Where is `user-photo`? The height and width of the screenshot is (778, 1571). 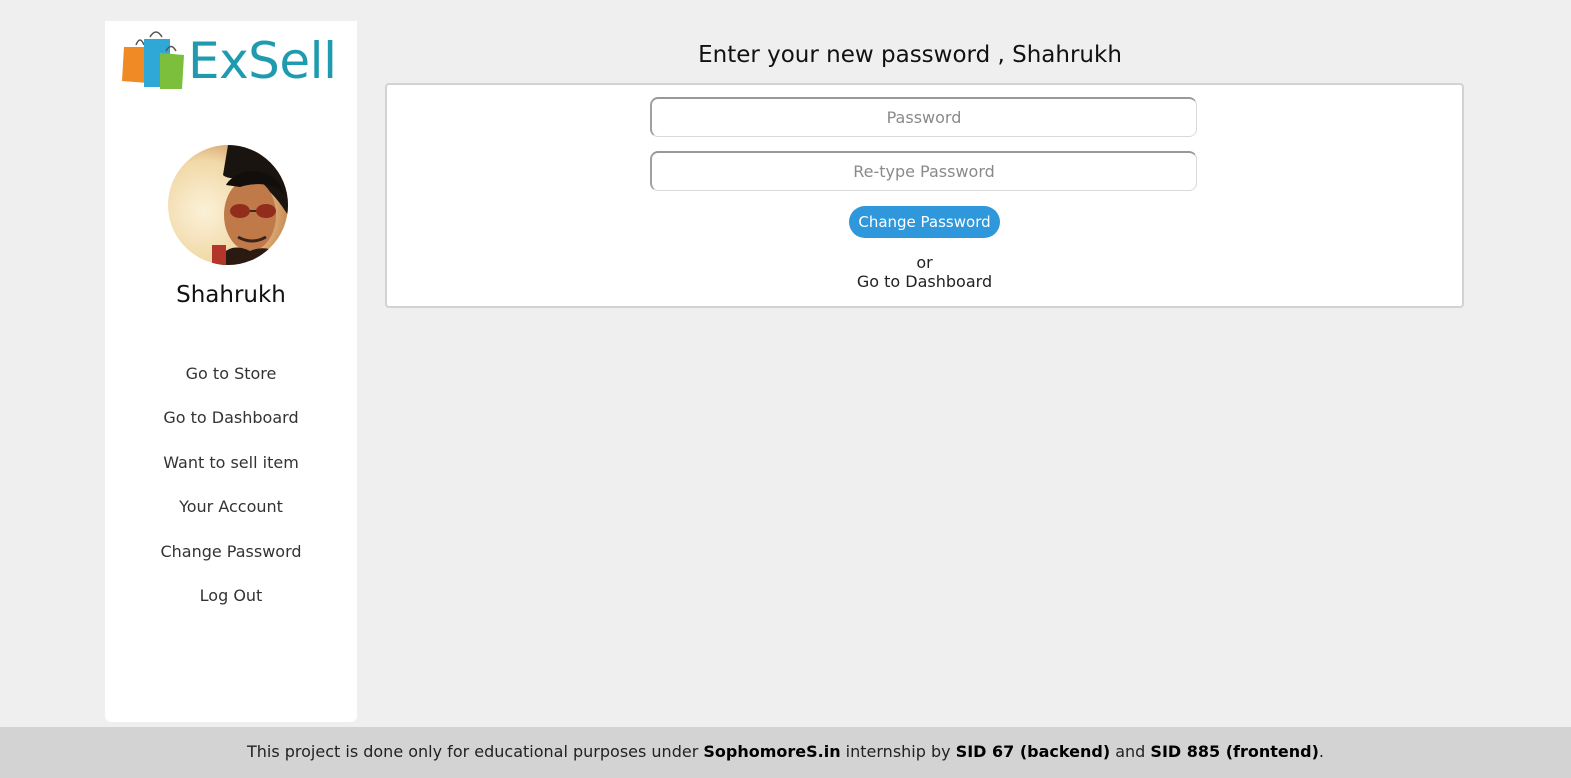 user-photo is located at coordinates (228, 205).